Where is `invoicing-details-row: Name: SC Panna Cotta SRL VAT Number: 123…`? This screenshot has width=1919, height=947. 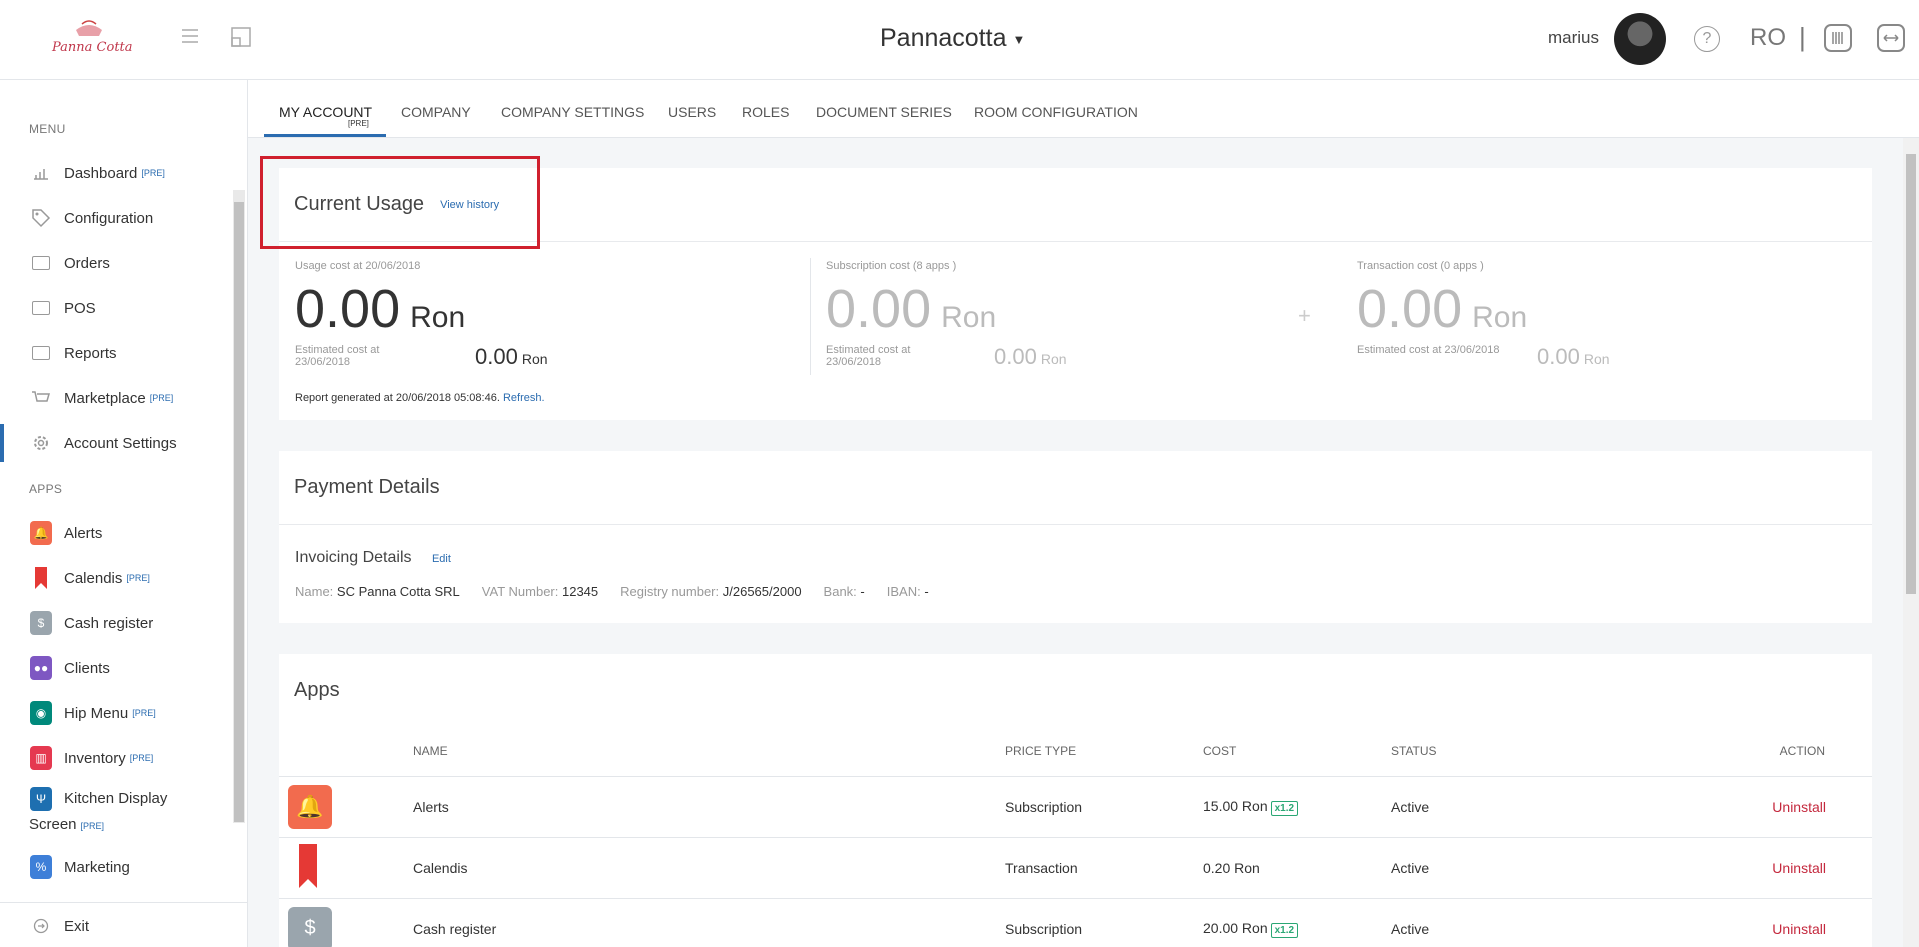
invoicing-details-row: Name: SC Panna Cotta SRL VAT Number: 123… is located at coordinates (612, 591).